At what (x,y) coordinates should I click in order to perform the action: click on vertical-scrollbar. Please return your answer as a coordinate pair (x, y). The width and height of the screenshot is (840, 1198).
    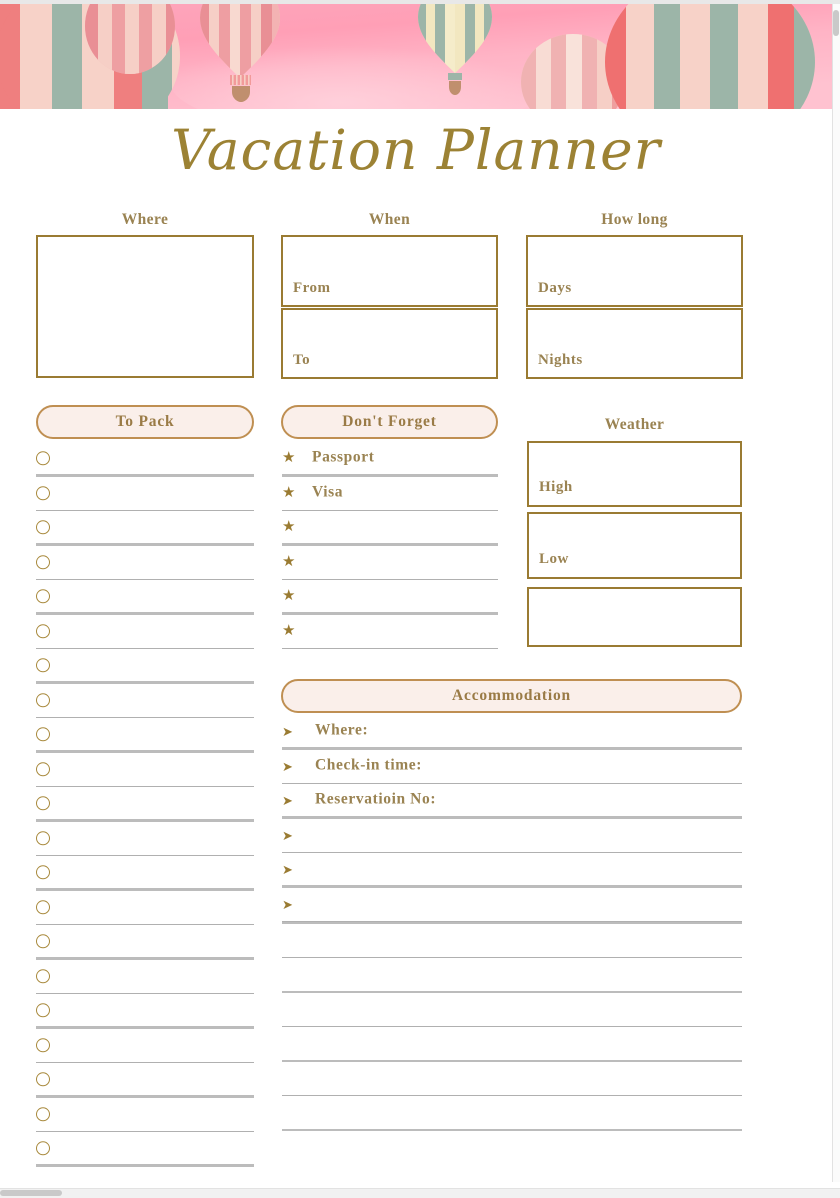
    Looking at the image, I should click on (836, 593).